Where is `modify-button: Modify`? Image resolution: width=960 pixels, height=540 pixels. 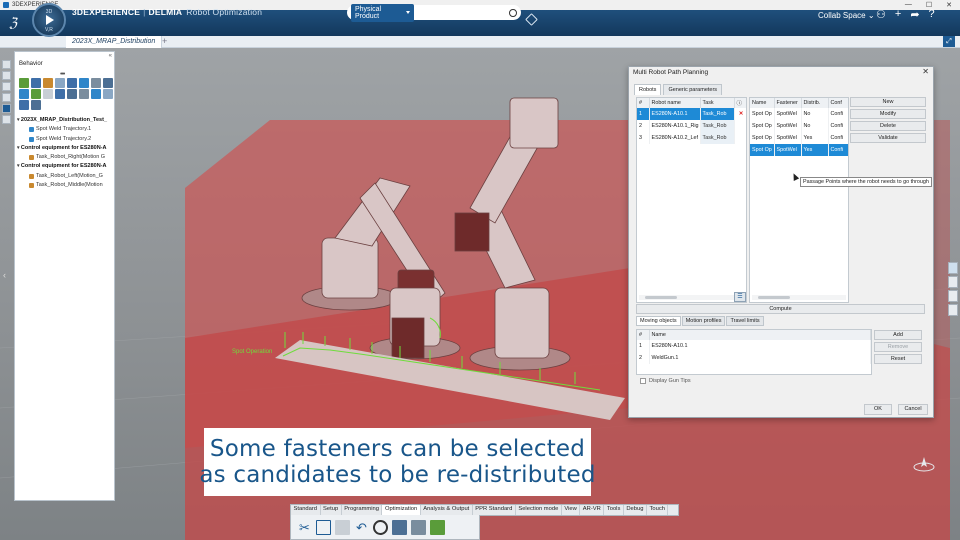 modify-button: Modify is located at coordinates (888, 114).